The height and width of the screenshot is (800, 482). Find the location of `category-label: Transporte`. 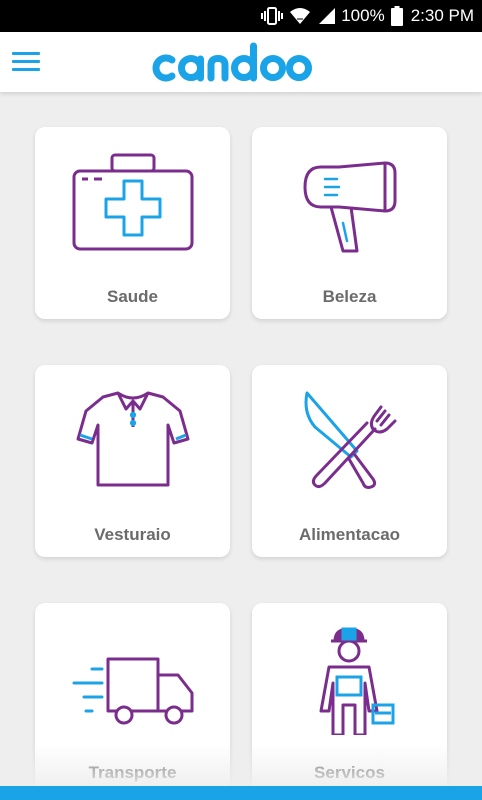

category-label: Transporte is located at coordinates (132, 772).